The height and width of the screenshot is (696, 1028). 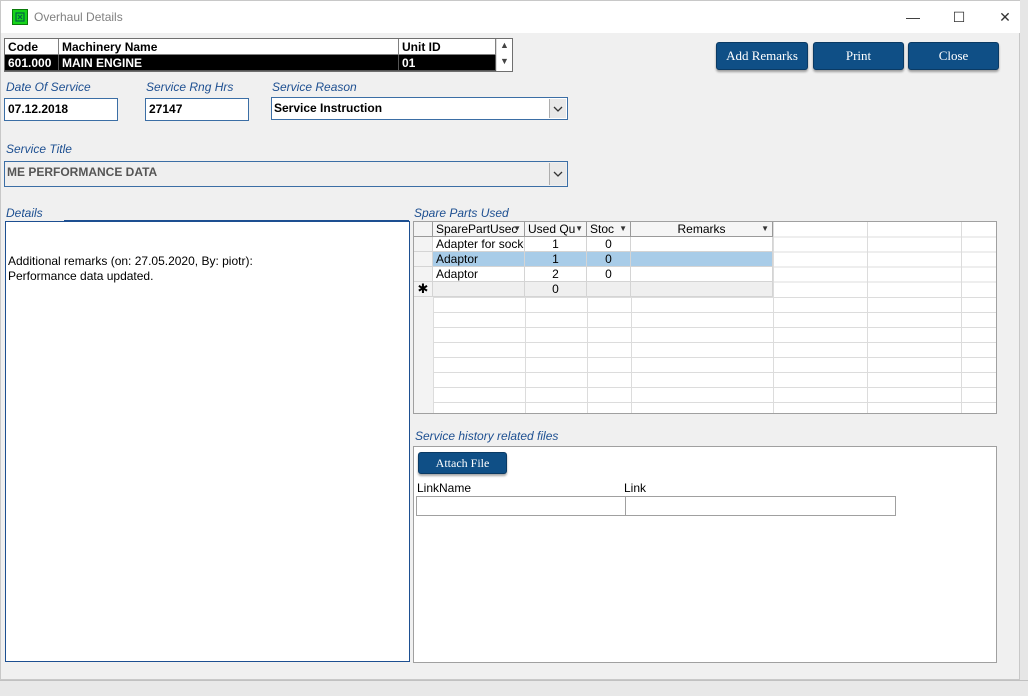 I want to click on header-machinery-name: Machinery Name, so click(x=229, y=47).